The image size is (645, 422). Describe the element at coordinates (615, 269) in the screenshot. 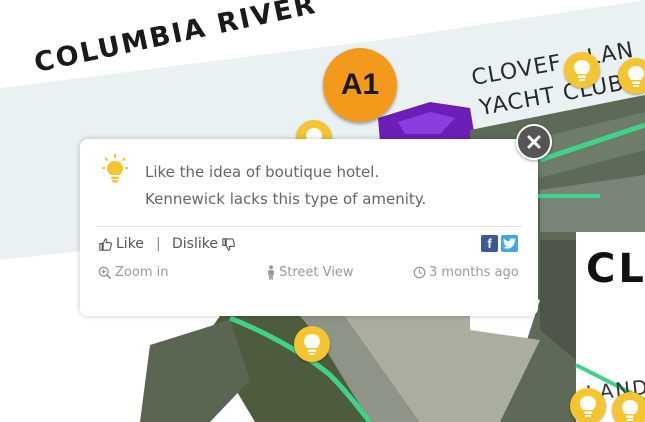

I see `cl-label-front: CL` at that location.